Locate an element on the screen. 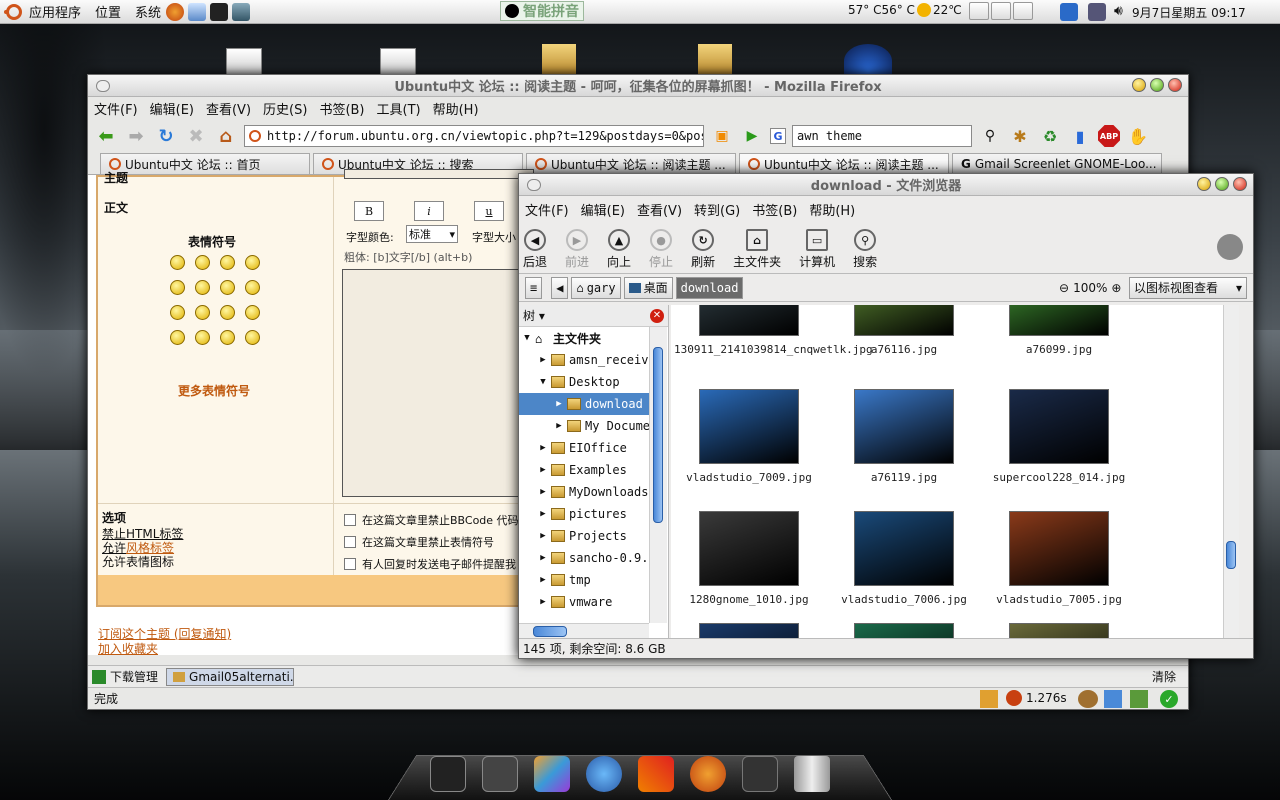 The image size is (1280, 800). file-name: vladstudio_7005.jpg is located at coordinates (1059, 600).